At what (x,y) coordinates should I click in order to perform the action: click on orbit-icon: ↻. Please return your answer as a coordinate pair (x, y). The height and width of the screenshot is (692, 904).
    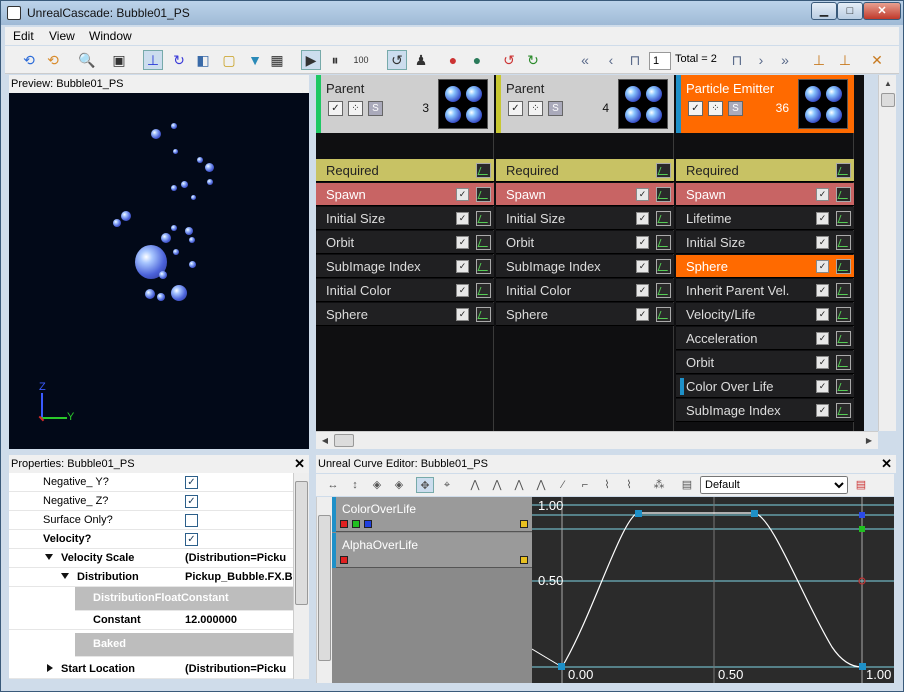
    Looking at the image, I should click on (179, 60).